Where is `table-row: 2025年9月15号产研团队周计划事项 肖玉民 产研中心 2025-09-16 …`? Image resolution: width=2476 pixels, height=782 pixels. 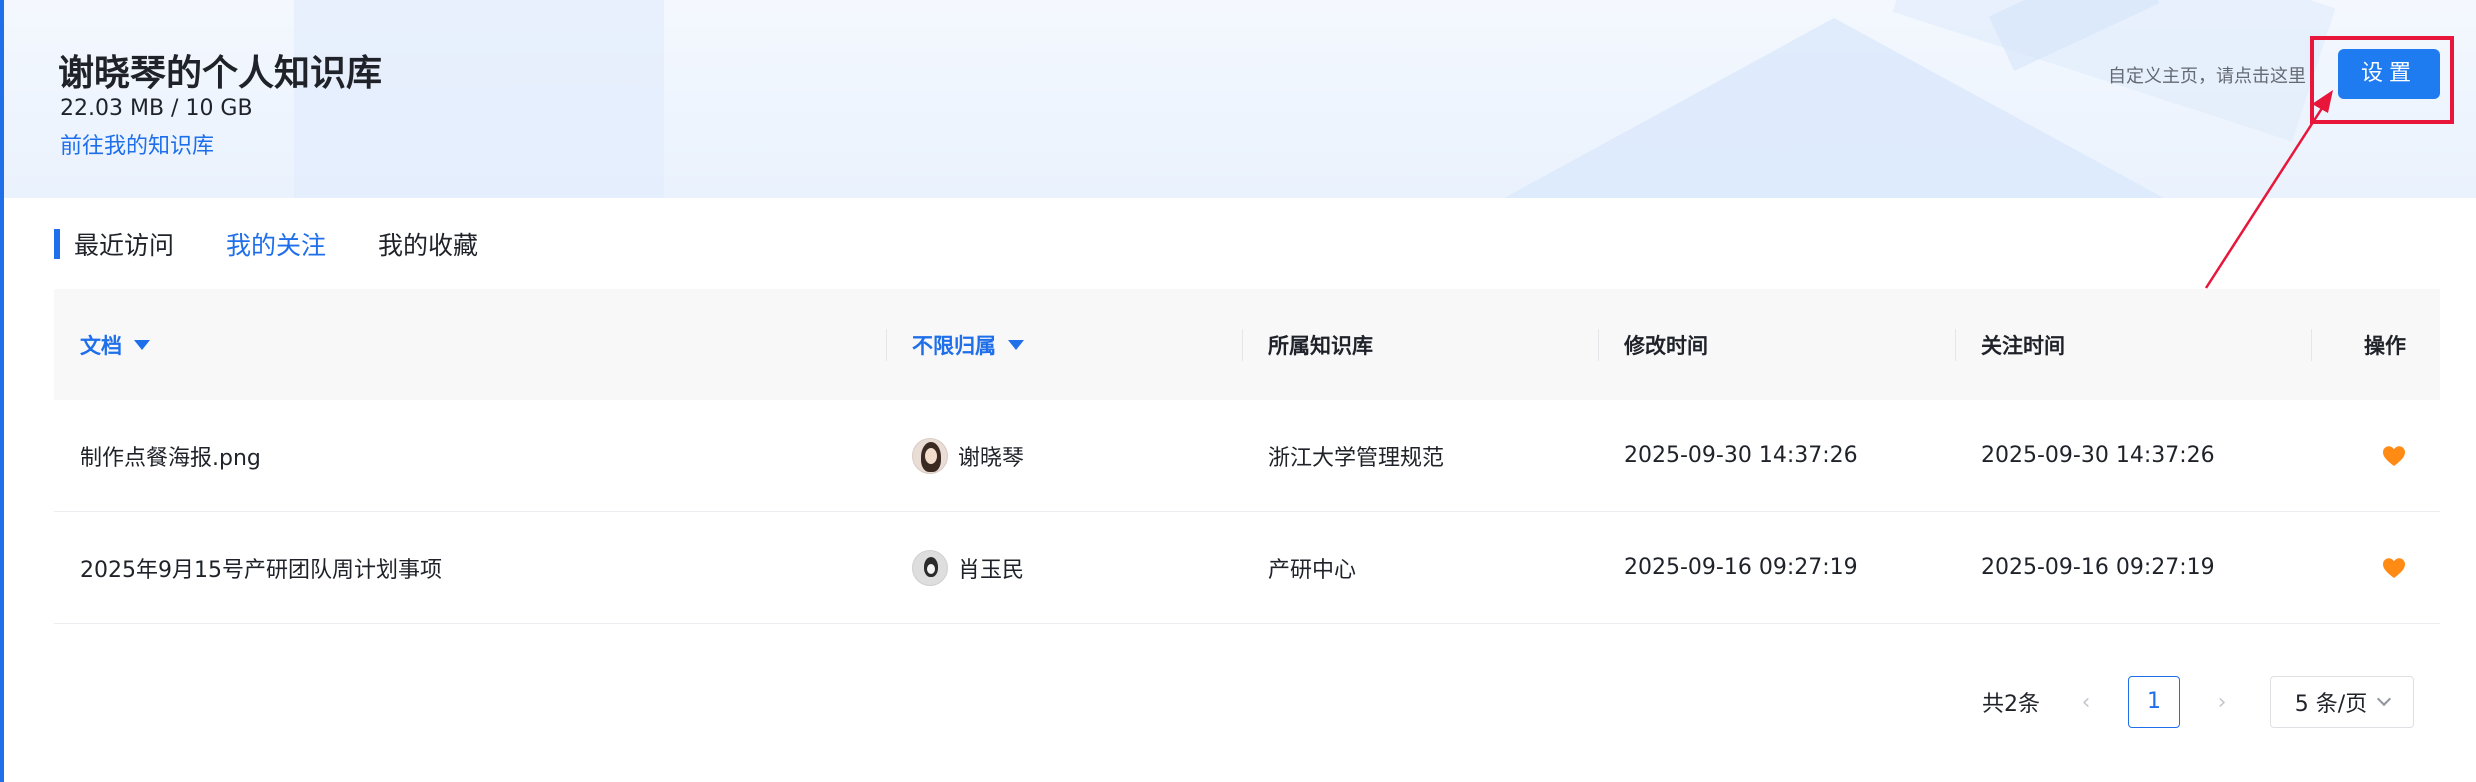 table-row: 2025年9月15号产研团队周计划事项 肖玉民 产研中心 2025-09-16 … is located at coordinates (1247, 568).